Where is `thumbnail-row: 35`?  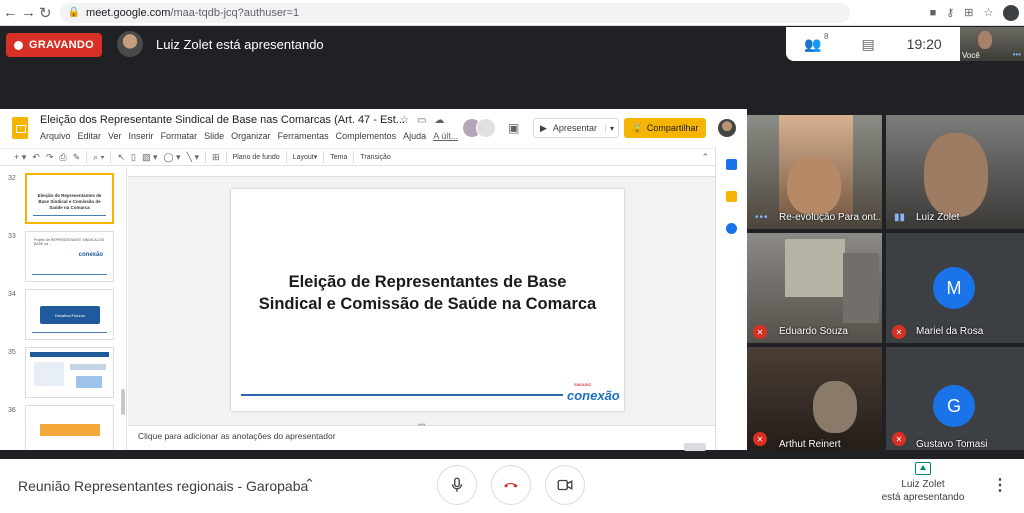 thumbnail-row: 35 is located at coordinates (63, 375).